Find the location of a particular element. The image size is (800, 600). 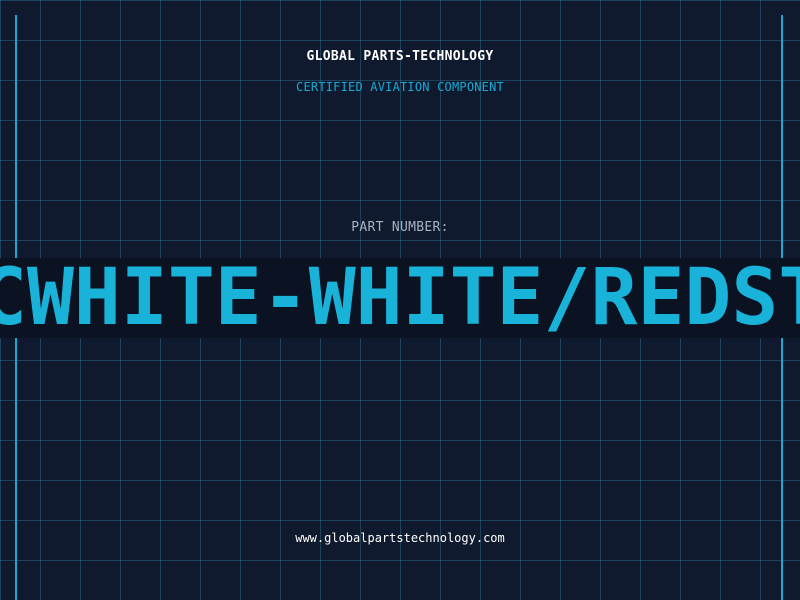

tagline: CERTIFIED AVIATION COMPONENT is located at coordinates (400, 87).